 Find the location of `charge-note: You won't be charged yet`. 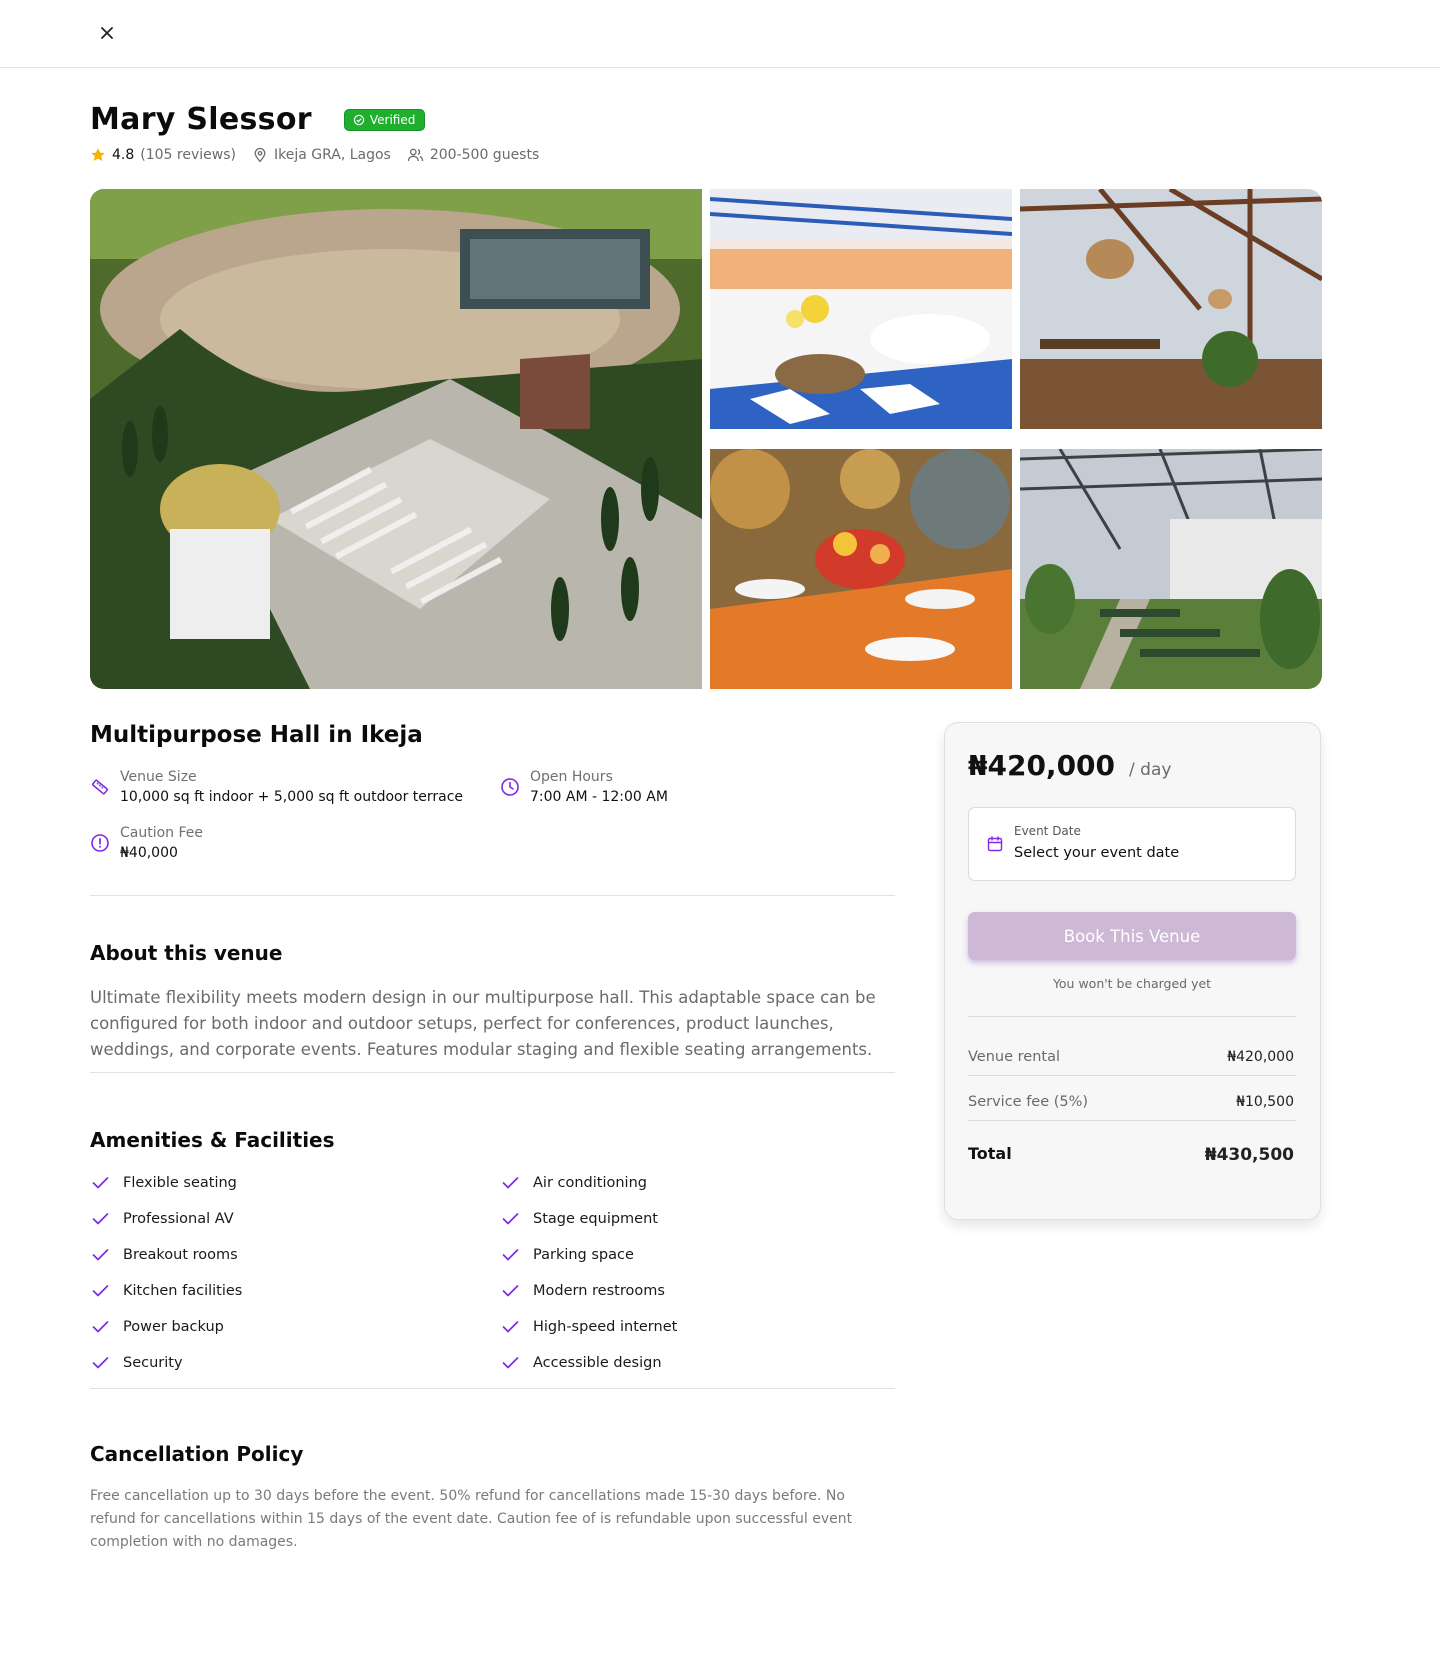

charge-note: You won't be charged yet is located at coordinates (1132, 983).